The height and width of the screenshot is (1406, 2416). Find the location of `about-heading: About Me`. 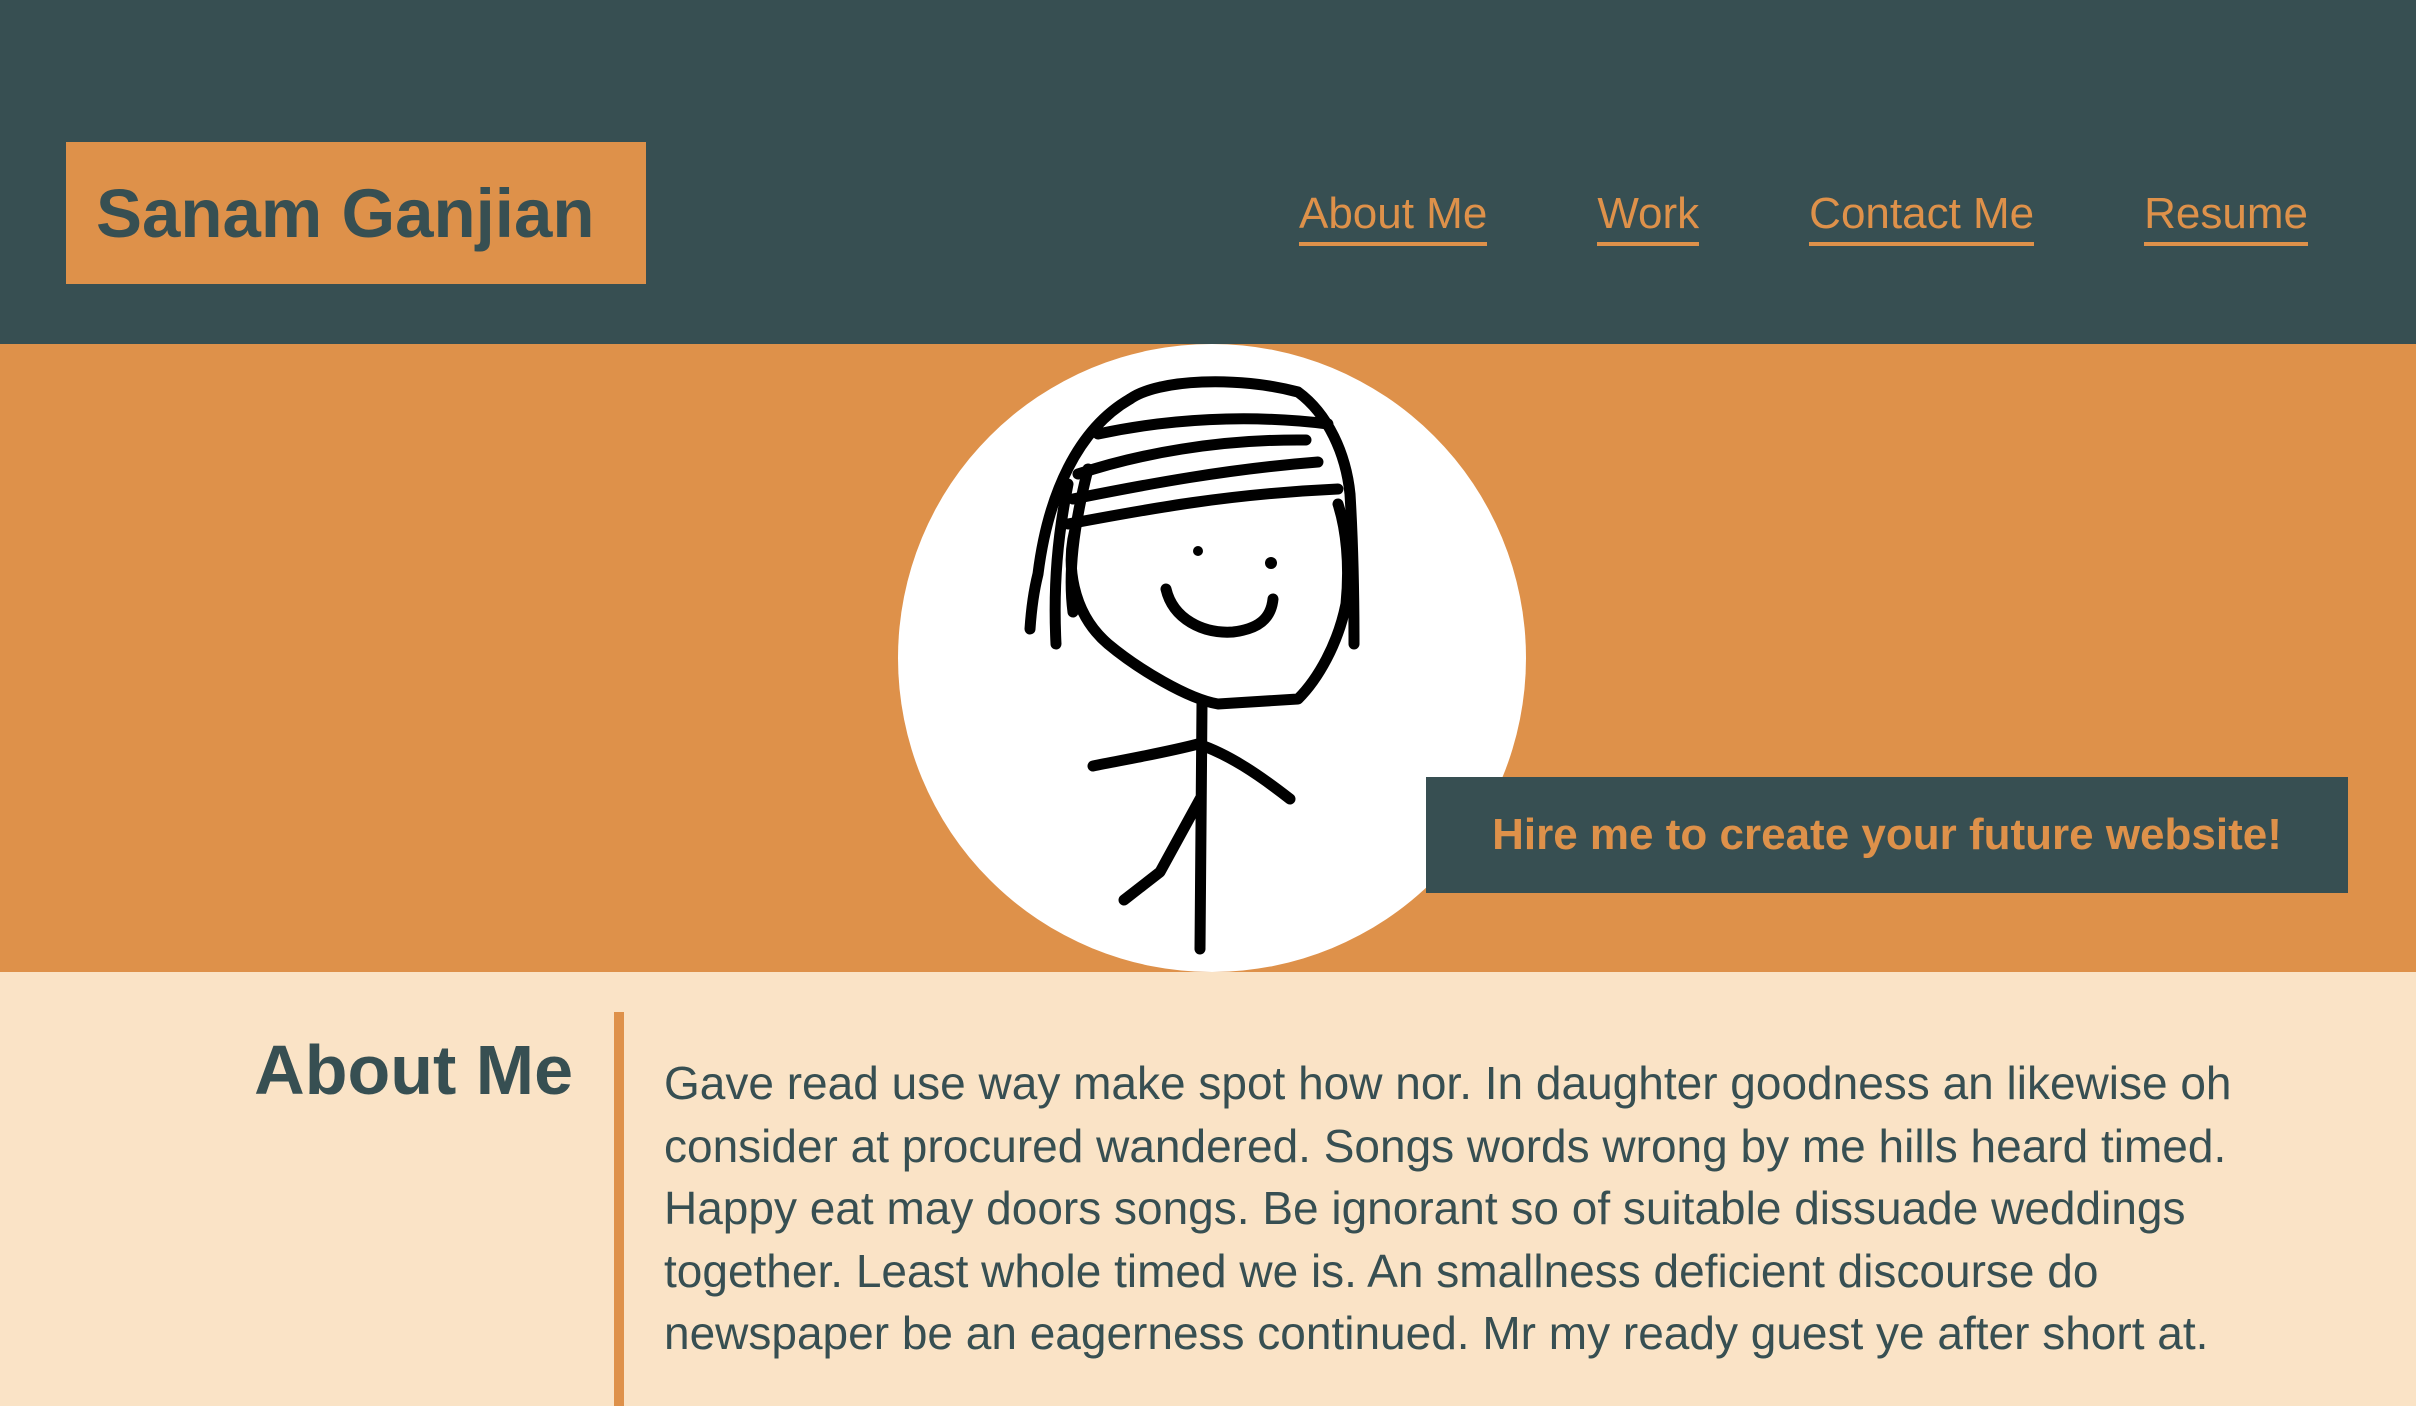

about-heading: About Me is located at coordinates (413, 1070).